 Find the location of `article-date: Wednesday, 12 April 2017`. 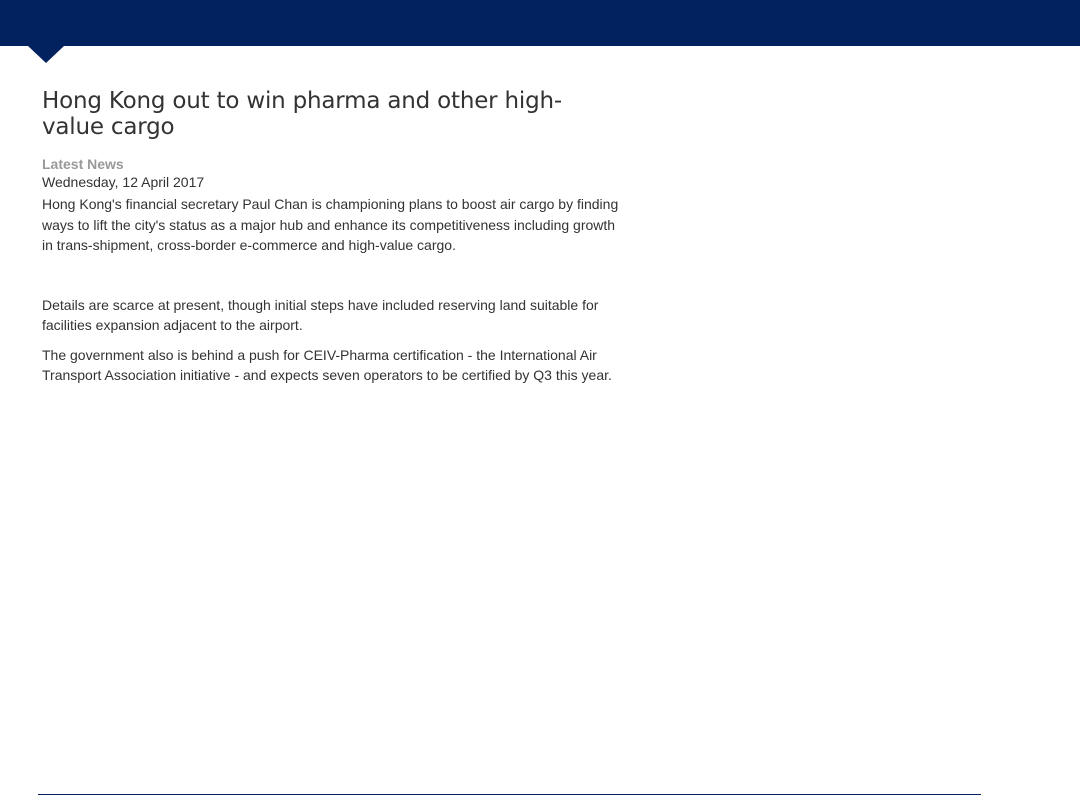

article-date: Wednesday, 12 April 2017 is located at coordinates (123, 182).